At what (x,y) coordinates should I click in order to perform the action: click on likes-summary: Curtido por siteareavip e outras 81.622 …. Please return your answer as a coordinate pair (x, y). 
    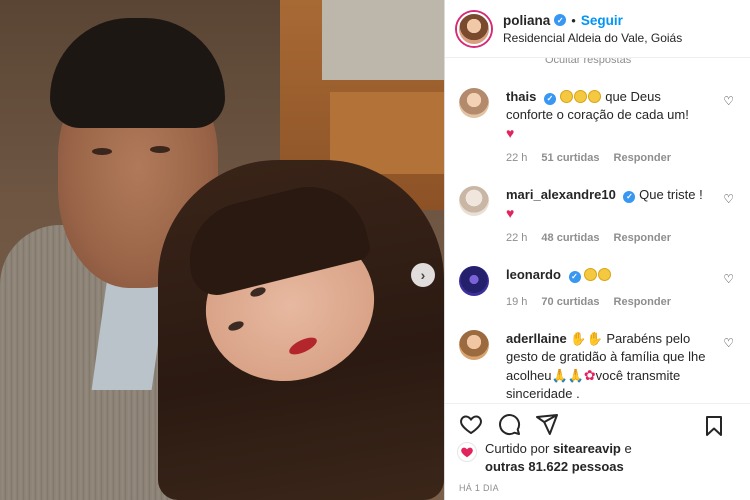
    Looking at the image, I should click on (602, 458).